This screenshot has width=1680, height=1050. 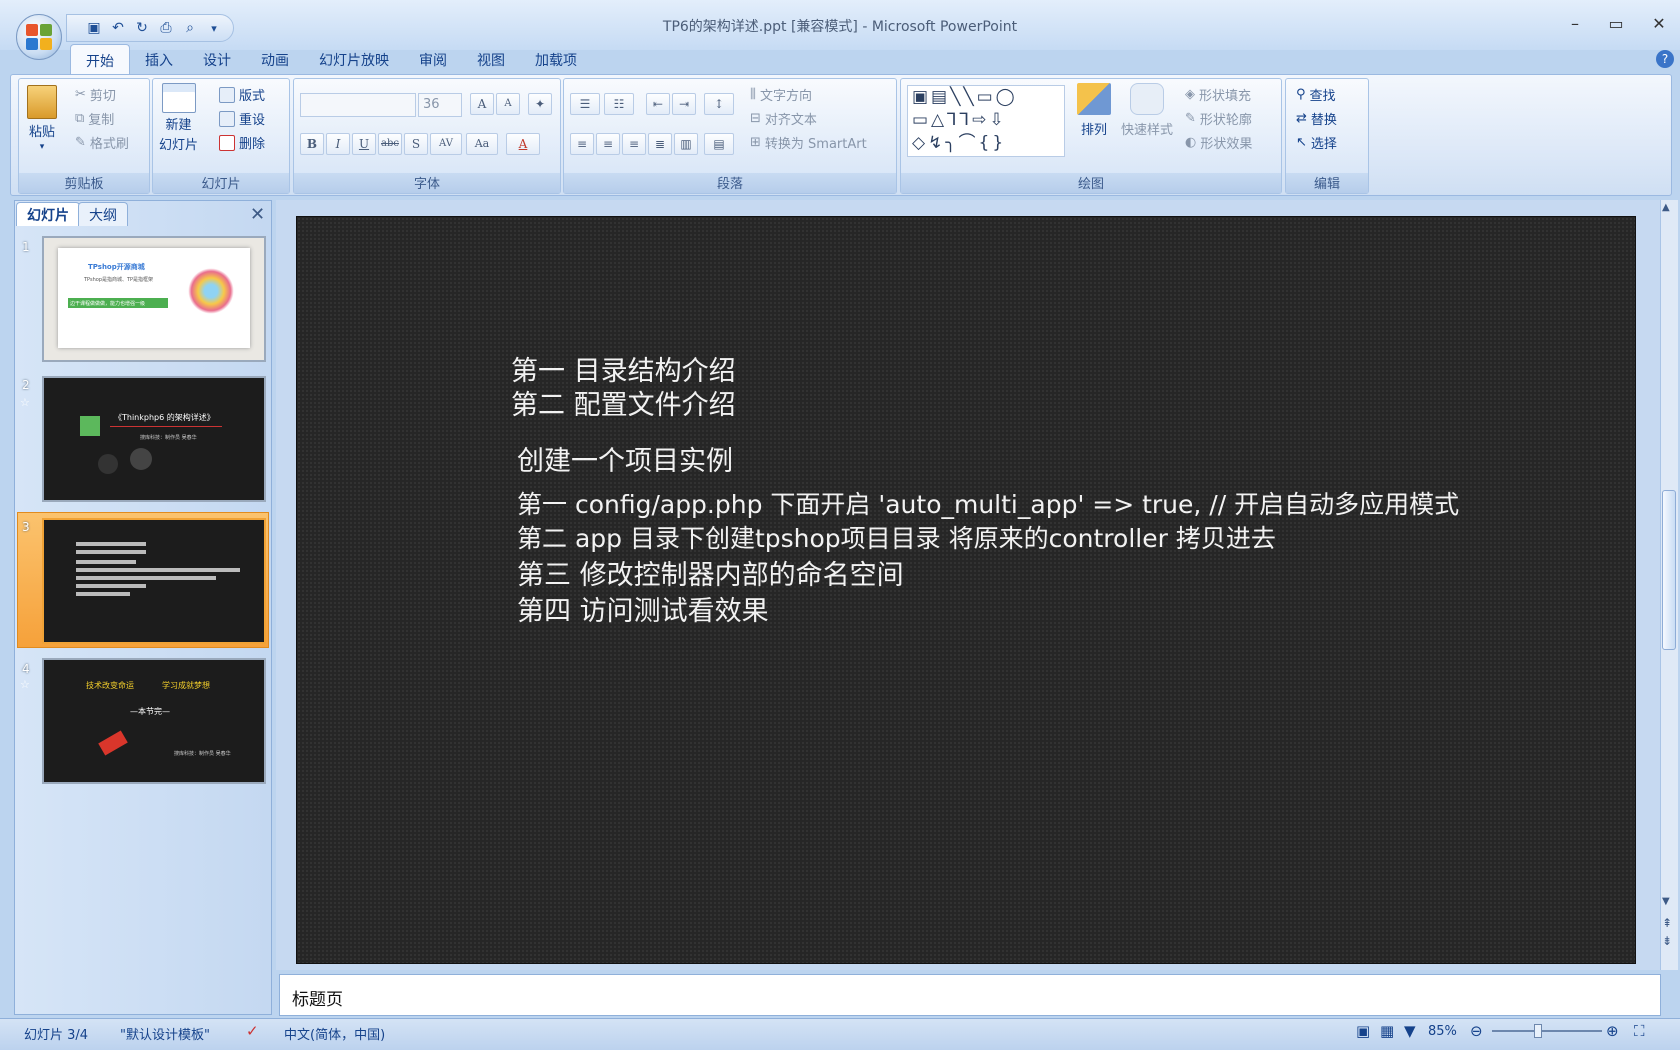 What do you see at coordinates (190, 28) in the screenshot?
I see `print-preview-icon: ⌕` at bounding box center [190, 28].